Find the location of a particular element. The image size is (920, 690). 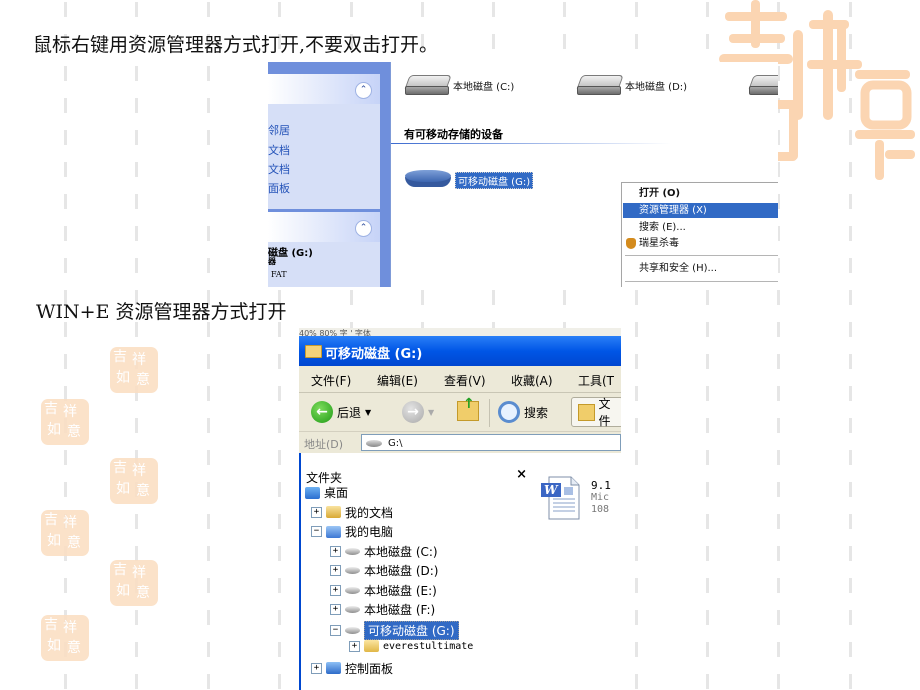

file-info: 9.1 Mic 108 is located at coordinates (601, 498).